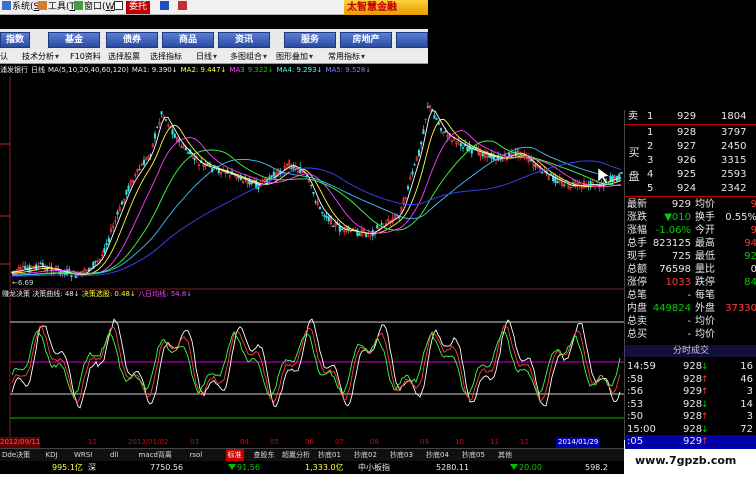 This screenshot has width=756, height=487. What do you see at coordinates (234, 455) in the screenshot?
I see `indicator-tab: 标准` at bounding box center [234, 455].